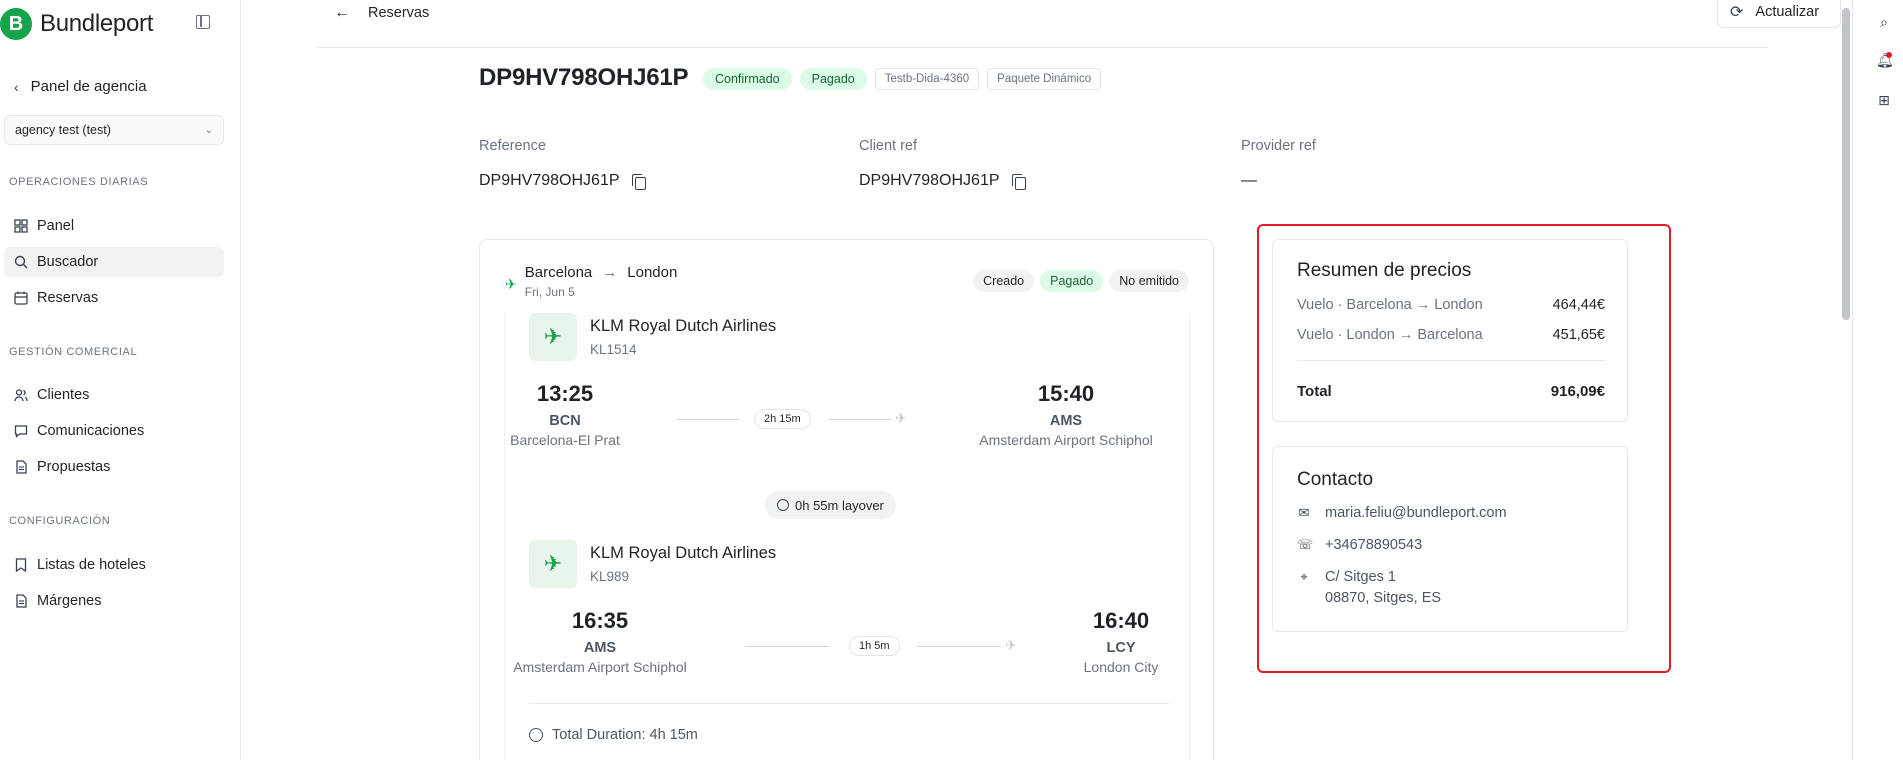 This screenshot has width=1903, height=760. I want to click on sidebar-item-panel: Panel, so click(114, 226).